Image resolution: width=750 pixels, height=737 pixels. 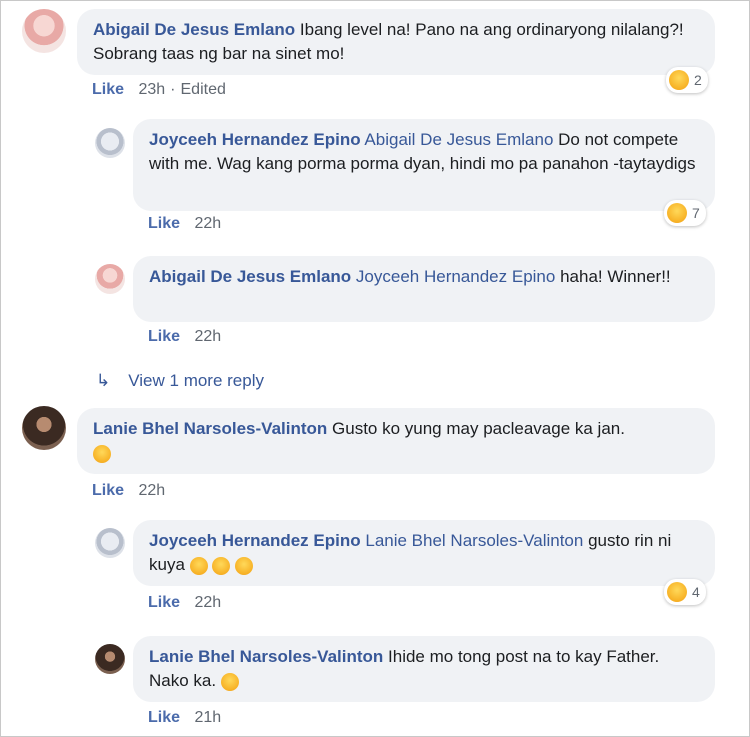 I want to click on comment-text: haha! Winner!!, so click(x=615, y=276).